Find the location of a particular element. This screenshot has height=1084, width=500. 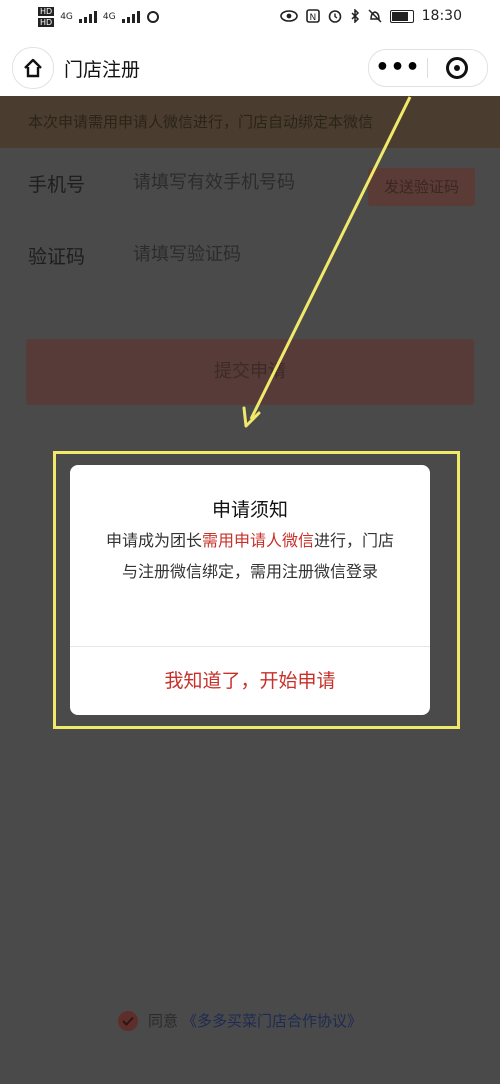

dialog-body-highlight: 需用申请人微信 is located at coordinates (257, 540).